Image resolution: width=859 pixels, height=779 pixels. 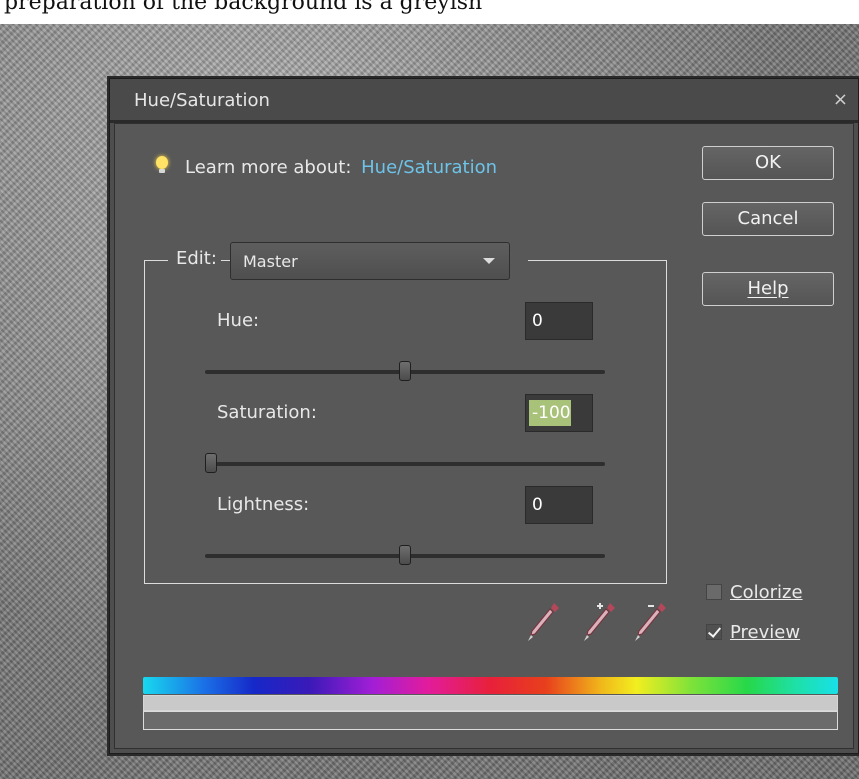 I want to click on lightness-slider-thumb, so click(x=405, y=555).